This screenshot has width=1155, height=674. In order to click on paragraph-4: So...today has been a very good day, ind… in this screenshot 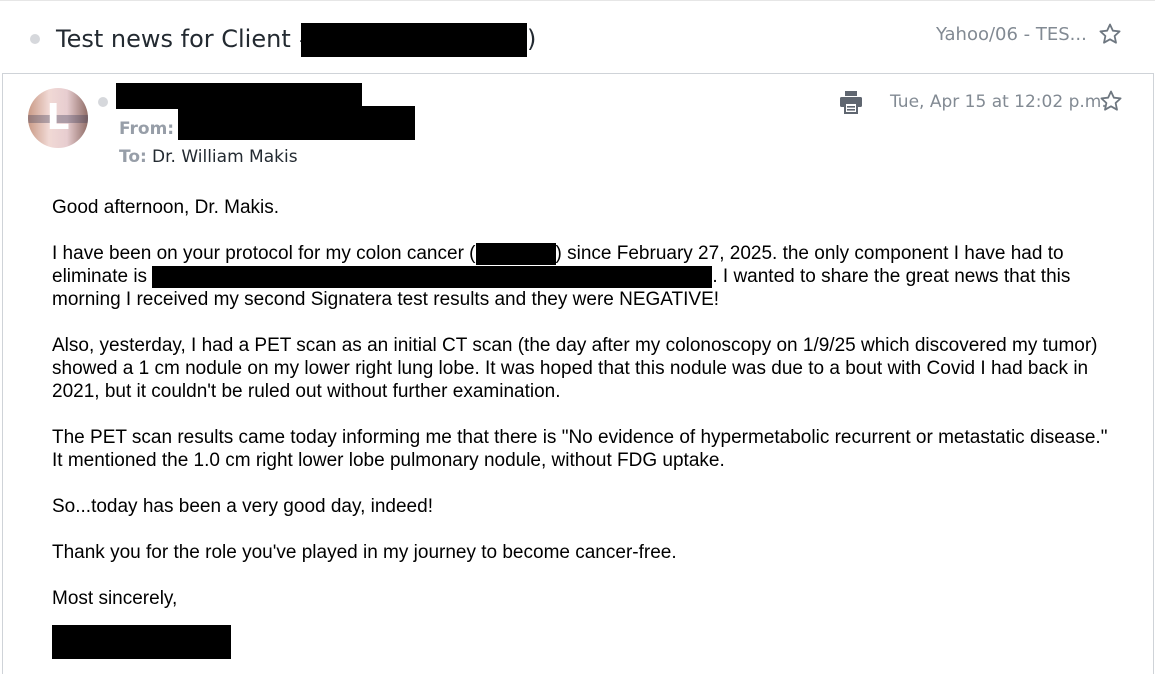, I will do `click(242, 506)`.